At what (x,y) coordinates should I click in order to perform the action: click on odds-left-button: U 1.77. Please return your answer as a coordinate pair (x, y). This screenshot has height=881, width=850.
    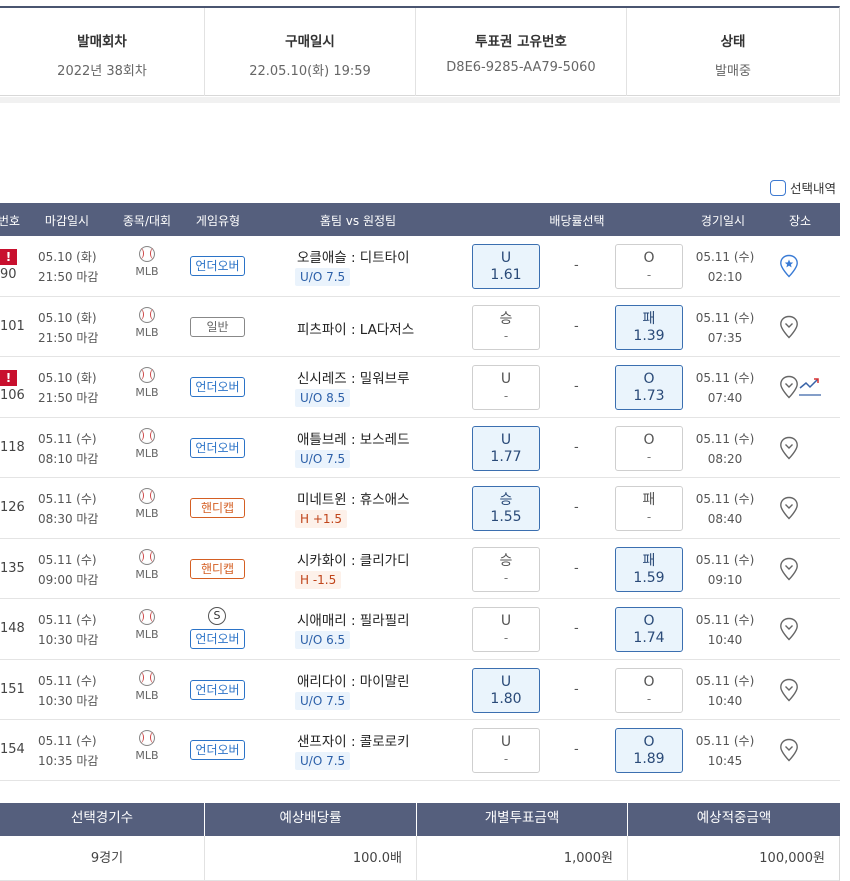
    Looking at the image, I should click on (506, 448).